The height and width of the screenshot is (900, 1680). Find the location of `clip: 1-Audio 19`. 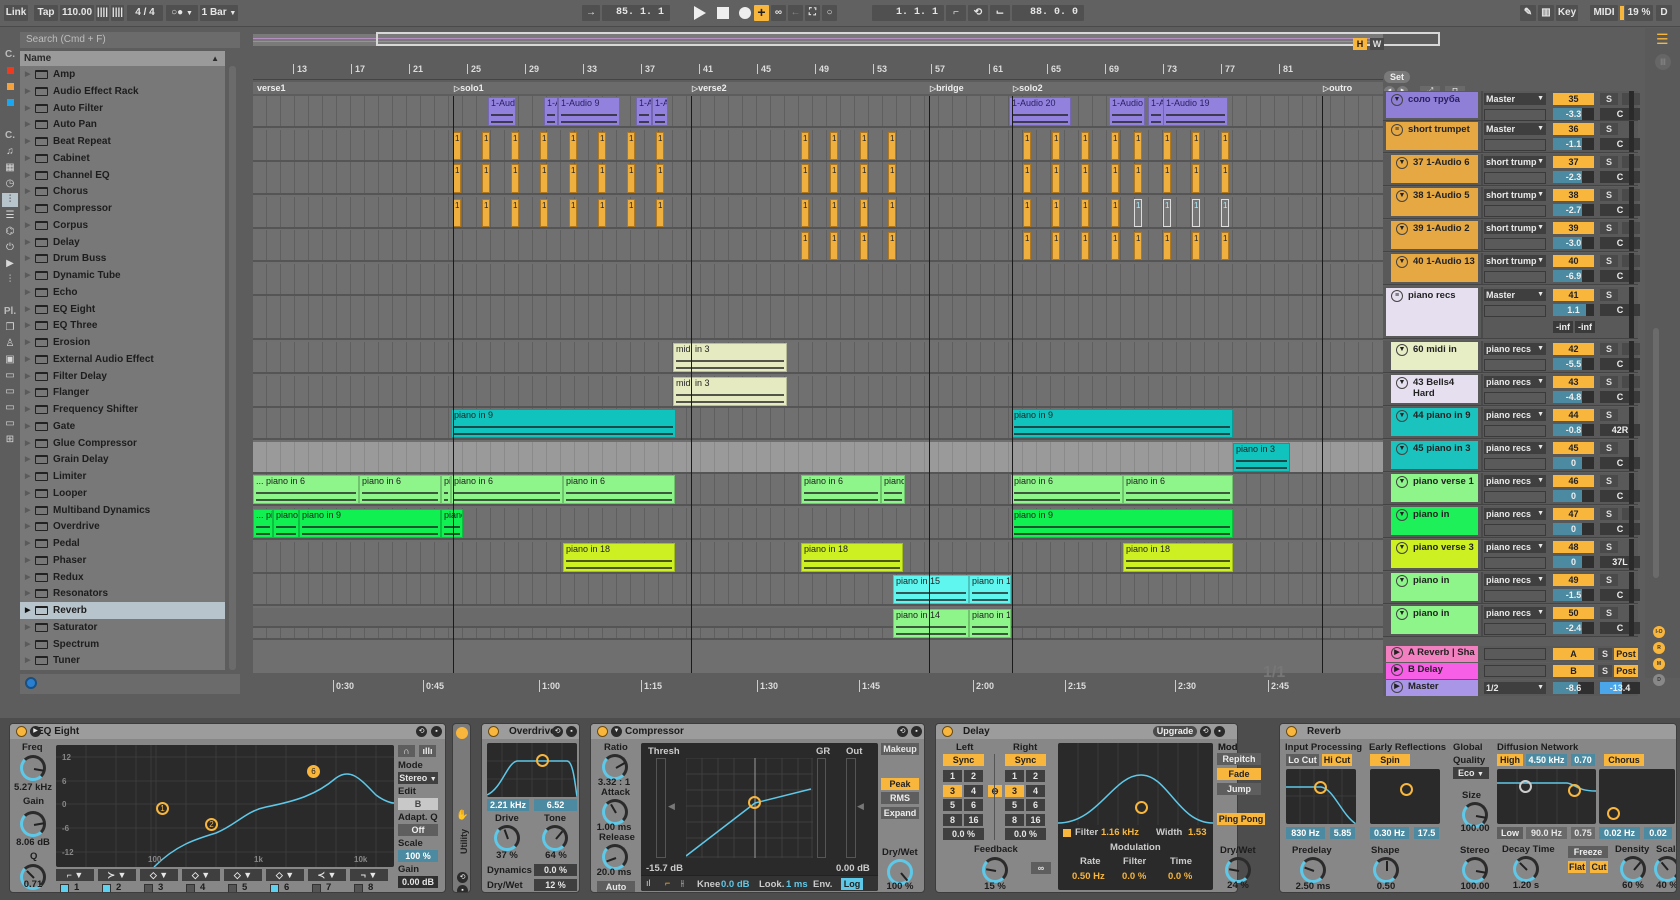

clip: 1-Audio 19 is located at coordinates (1195, 111).